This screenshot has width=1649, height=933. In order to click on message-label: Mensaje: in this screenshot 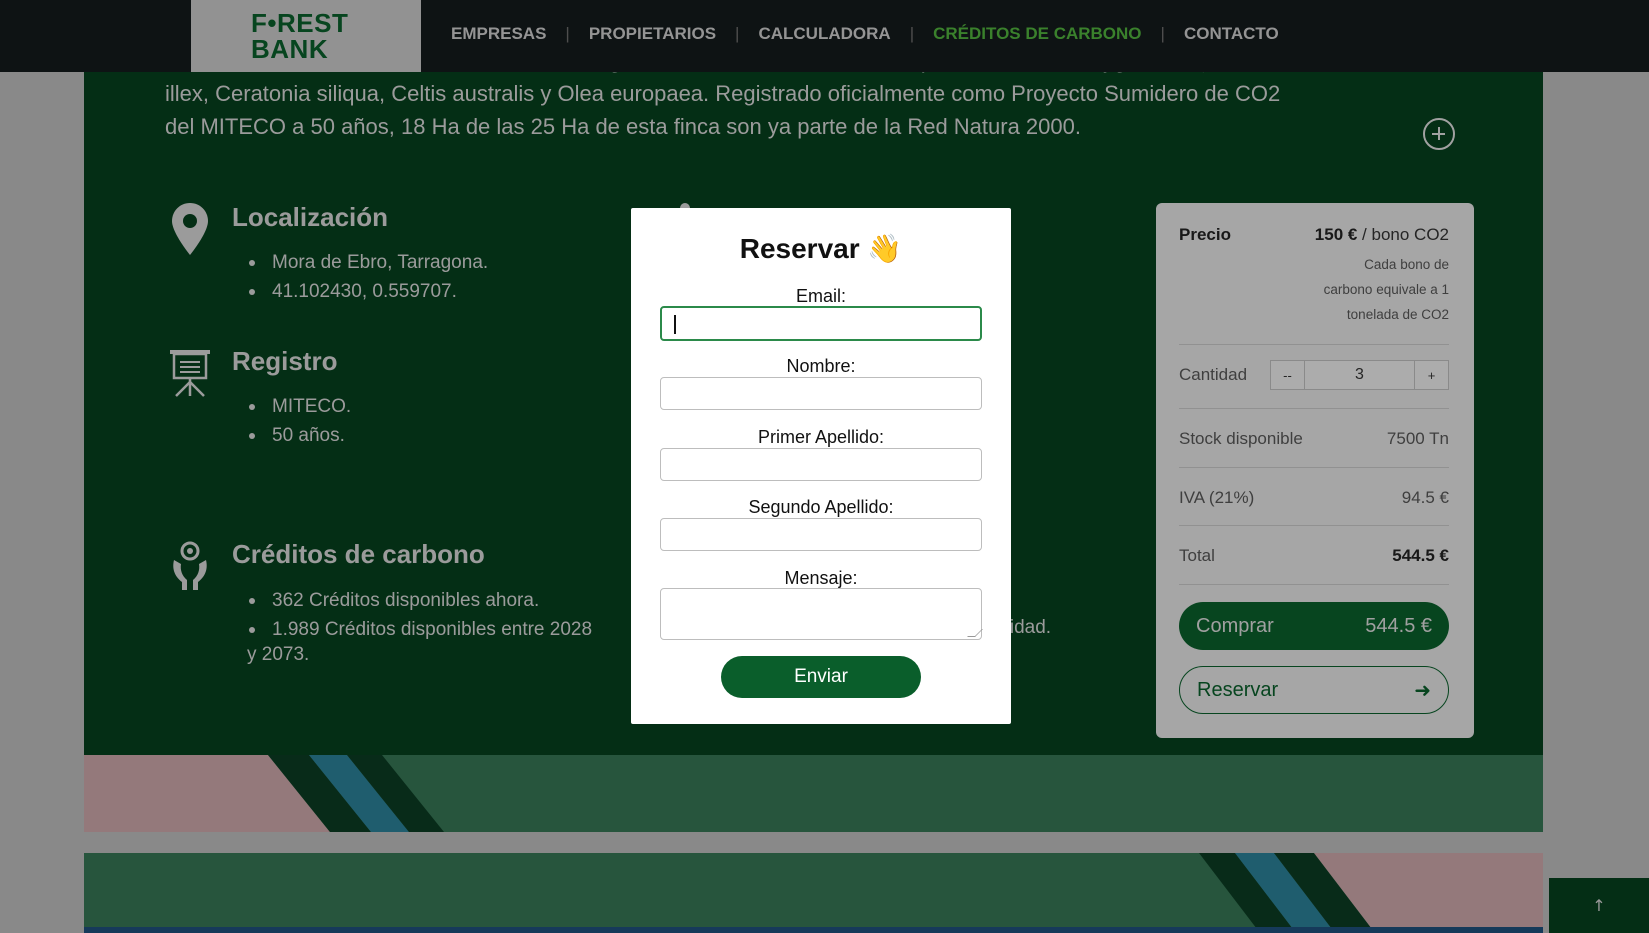, I will do `click(821, 578)`.